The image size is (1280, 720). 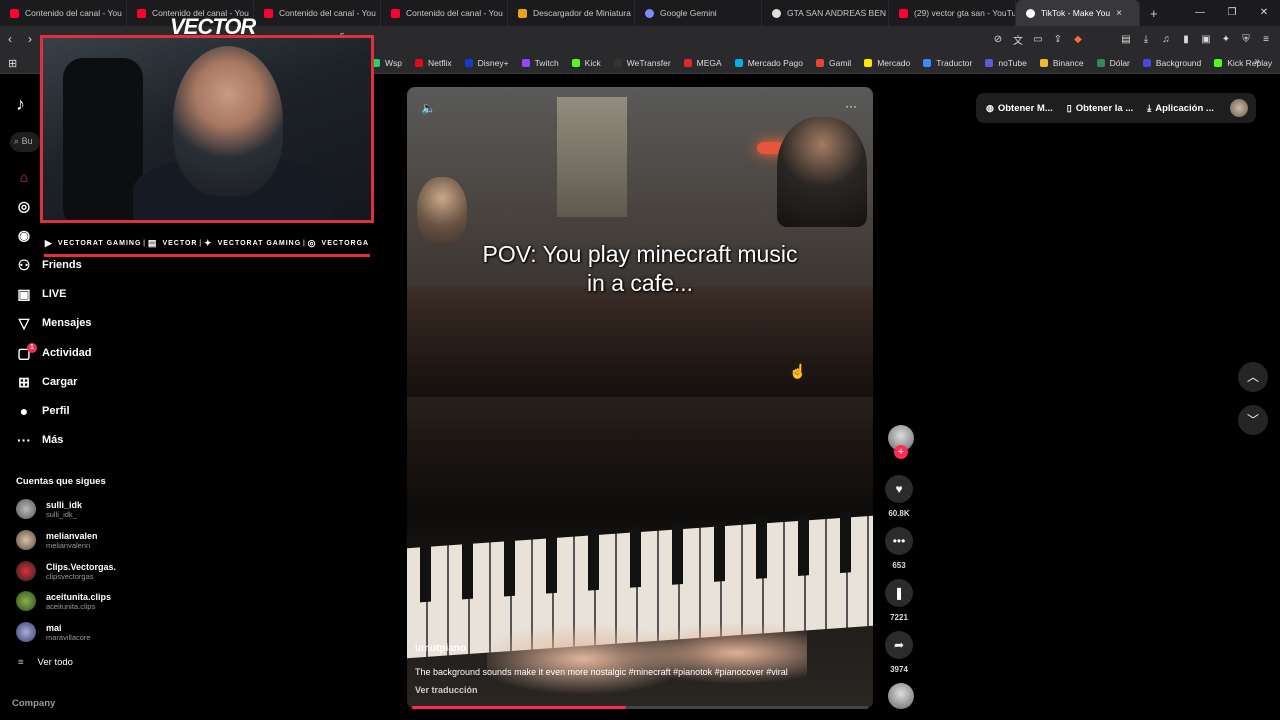 What do you see at coordinates (1171, 63) in the screenshot?
I see `bookmark-item: Background` at bounding box center [1171, 63].